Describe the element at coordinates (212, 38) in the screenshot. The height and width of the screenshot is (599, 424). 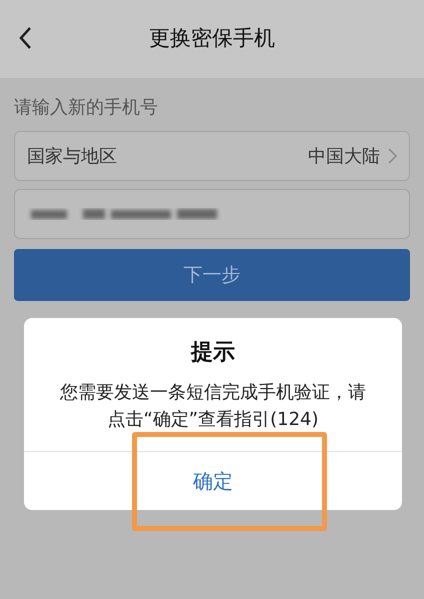
I see `page-title: 更换密保手机` at that location.